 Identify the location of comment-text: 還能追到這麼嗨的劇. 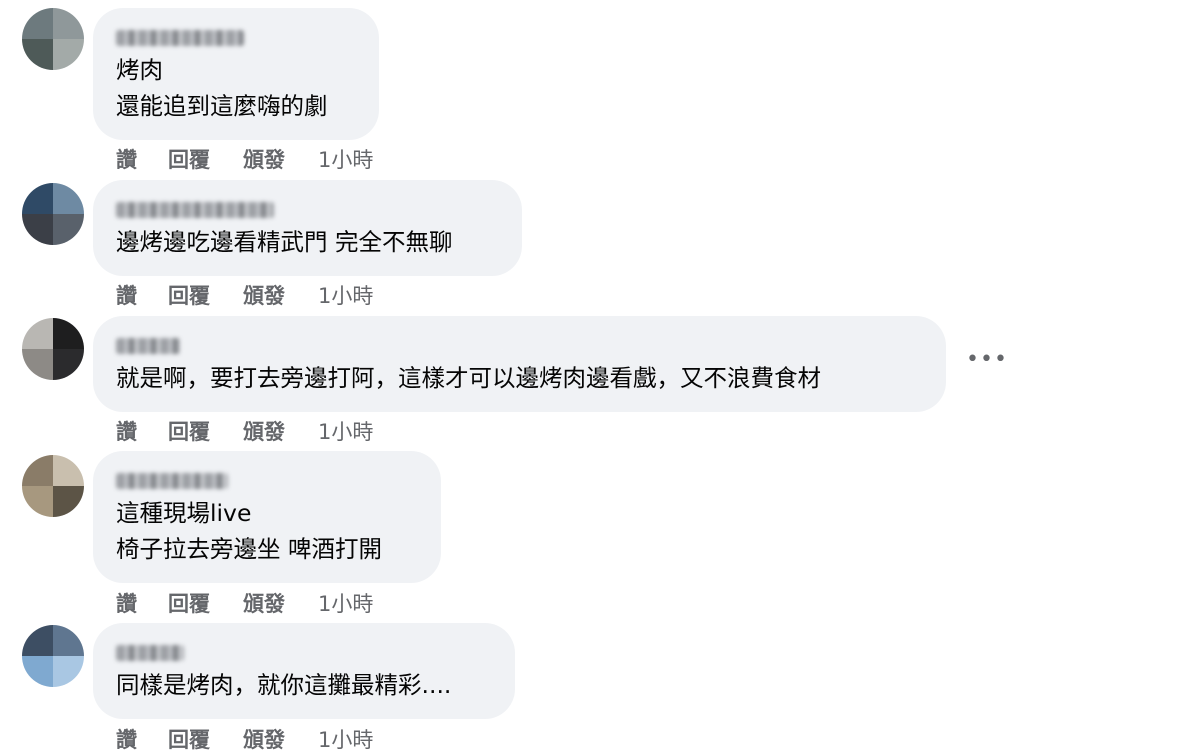
(222, 106).